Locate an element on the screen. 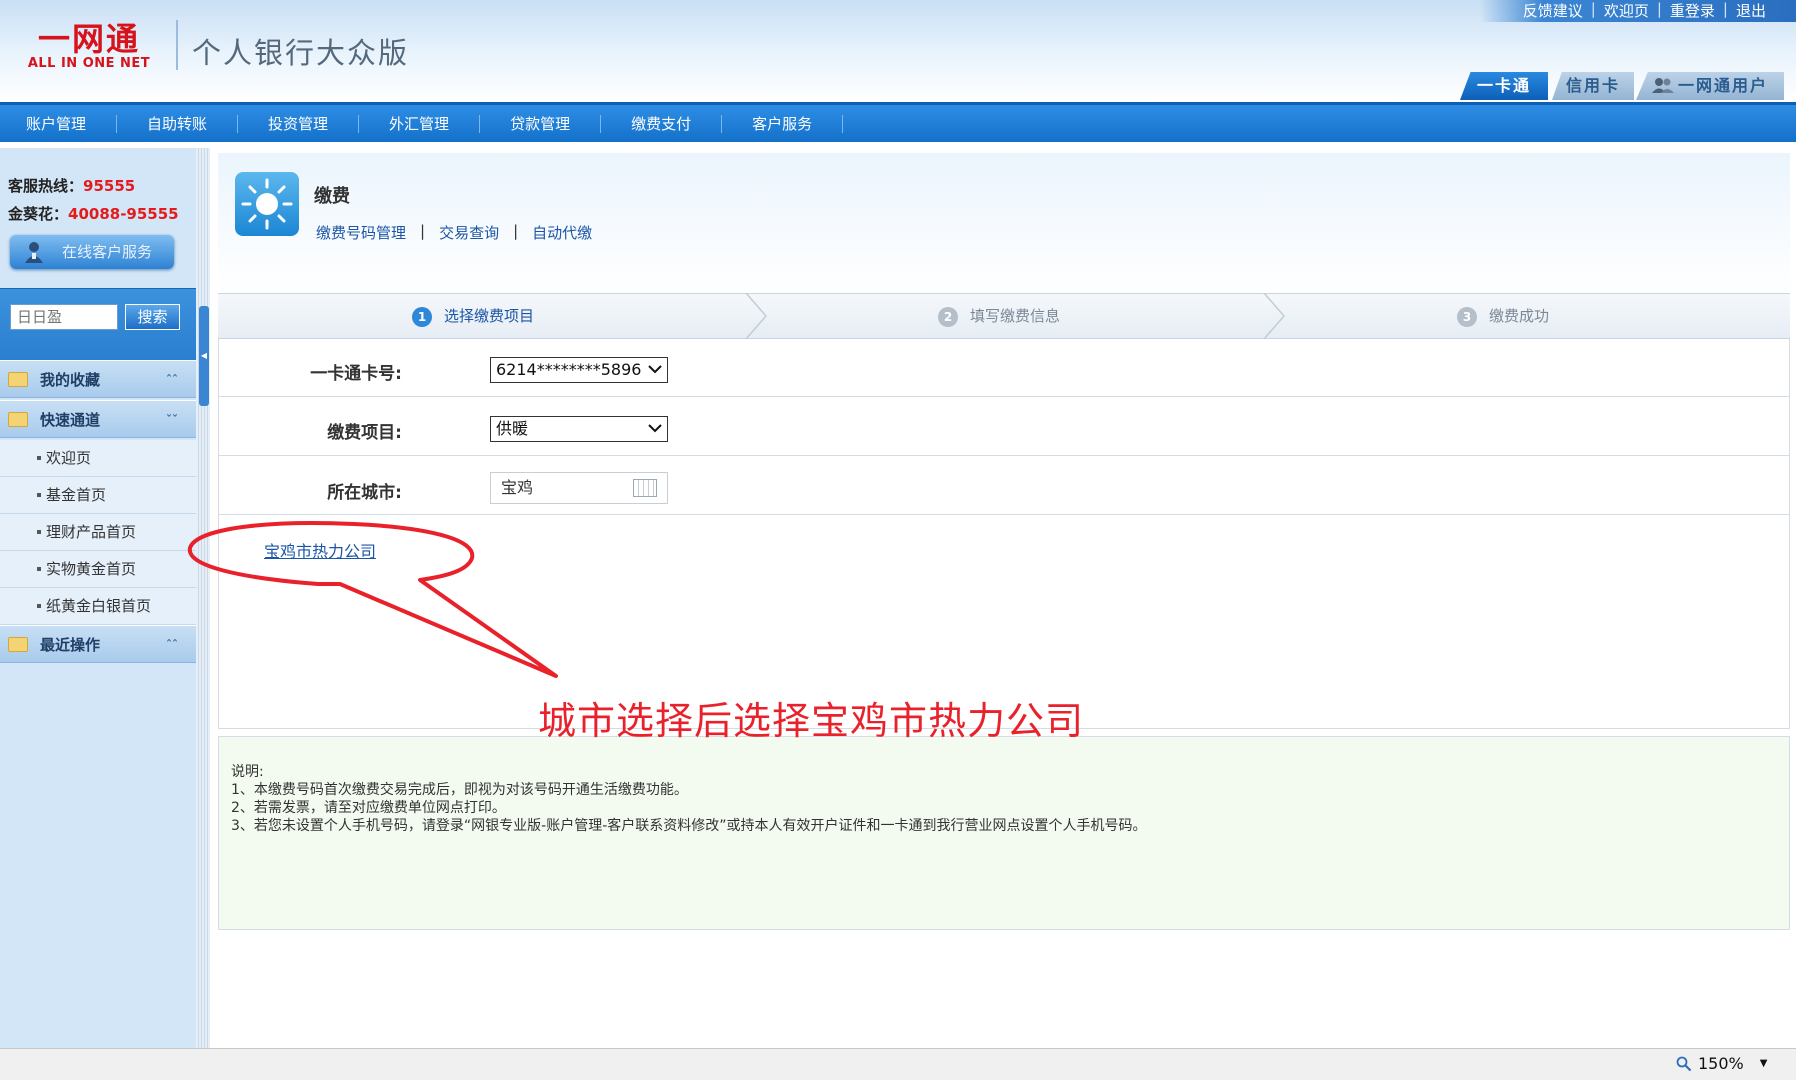 This screenshot has width=1796, height=1080. step-label: 缴费成功 is located at coordinates (1519, 316).